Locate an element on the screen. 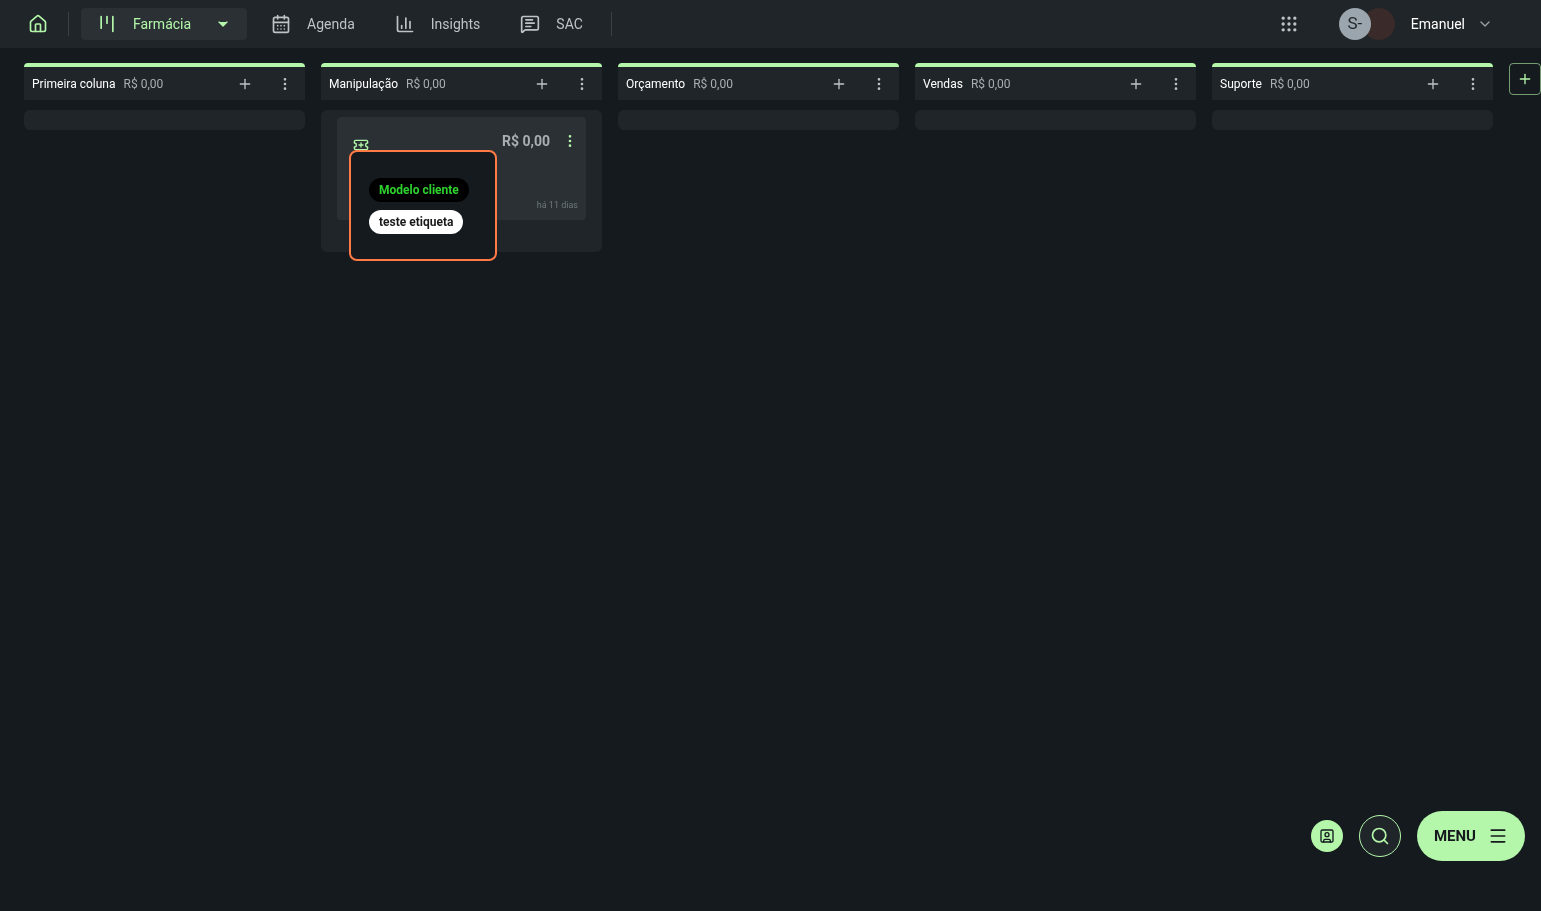 The width and height of the screenshot is (1541, 911). contact-icon is located at coordinates (1327, 836).